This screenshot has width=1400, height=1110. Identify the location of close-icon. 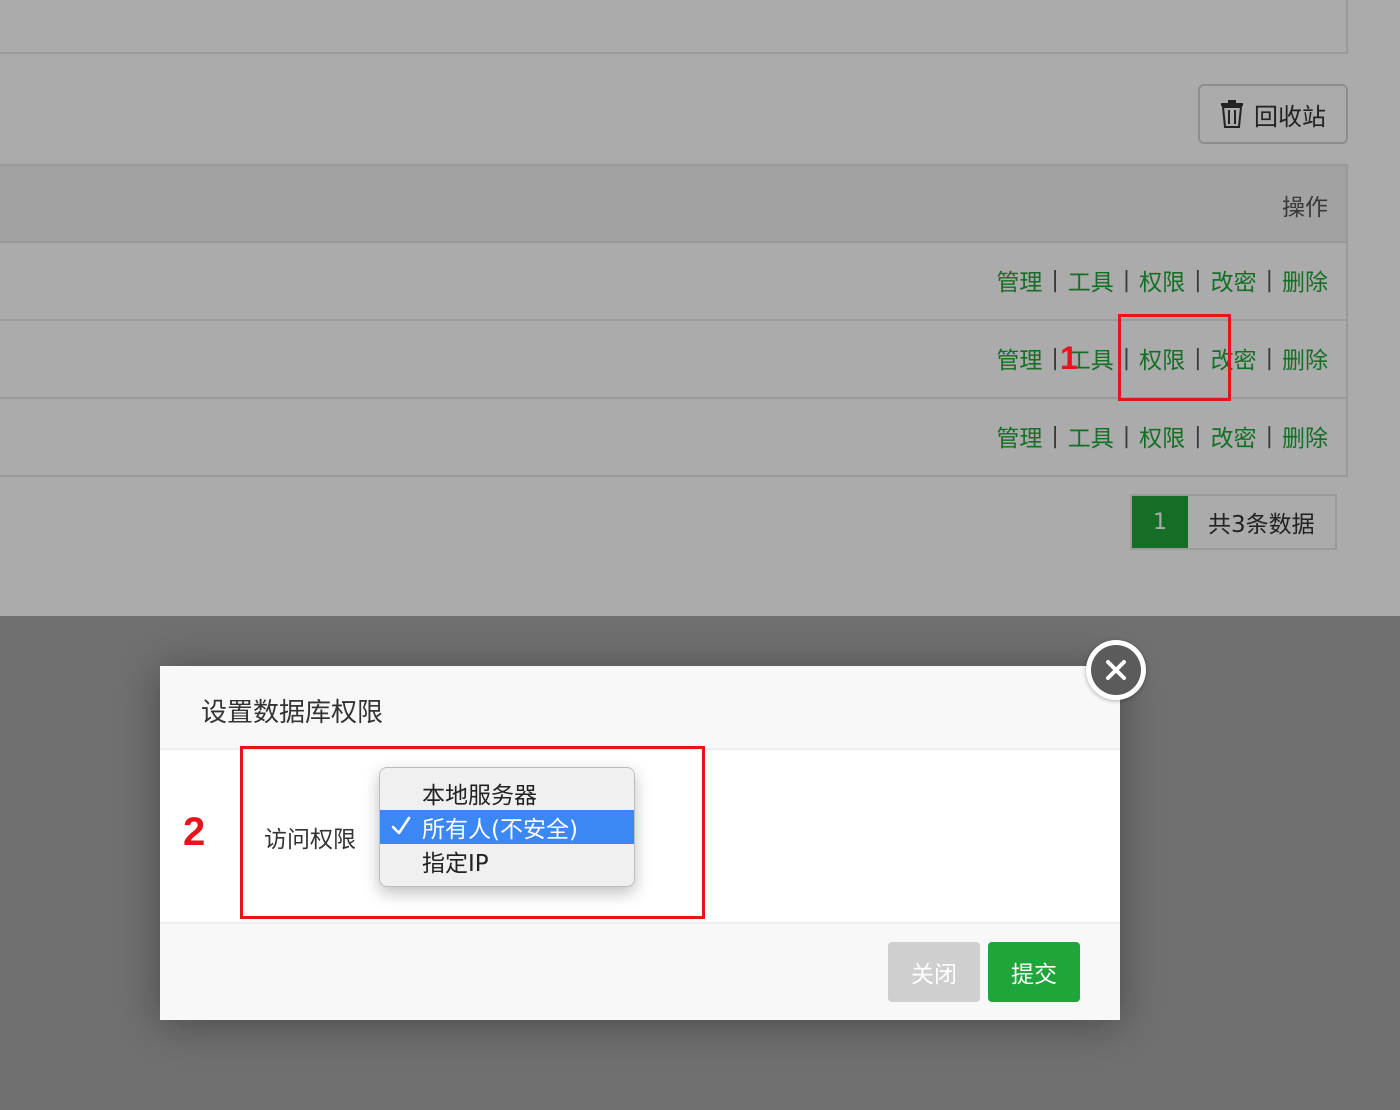
(1116, 670).